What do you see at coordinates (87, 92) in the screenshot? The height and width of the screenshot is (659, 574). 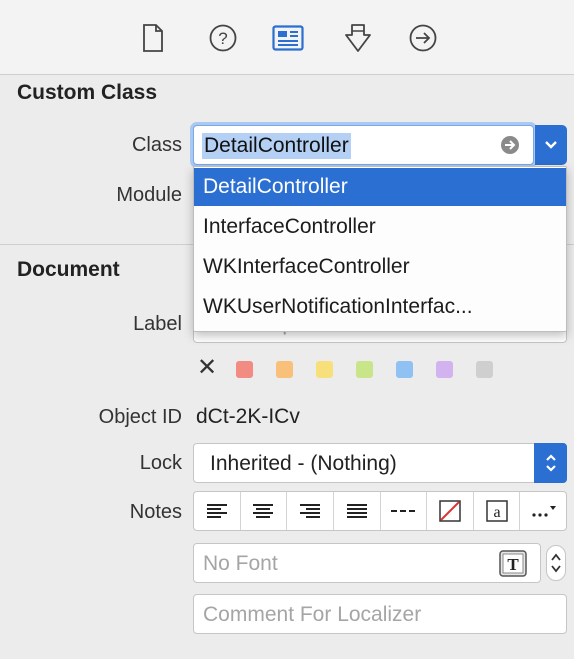 I see `custom-class-title: Custom Class` at bounding box center [87, 92].